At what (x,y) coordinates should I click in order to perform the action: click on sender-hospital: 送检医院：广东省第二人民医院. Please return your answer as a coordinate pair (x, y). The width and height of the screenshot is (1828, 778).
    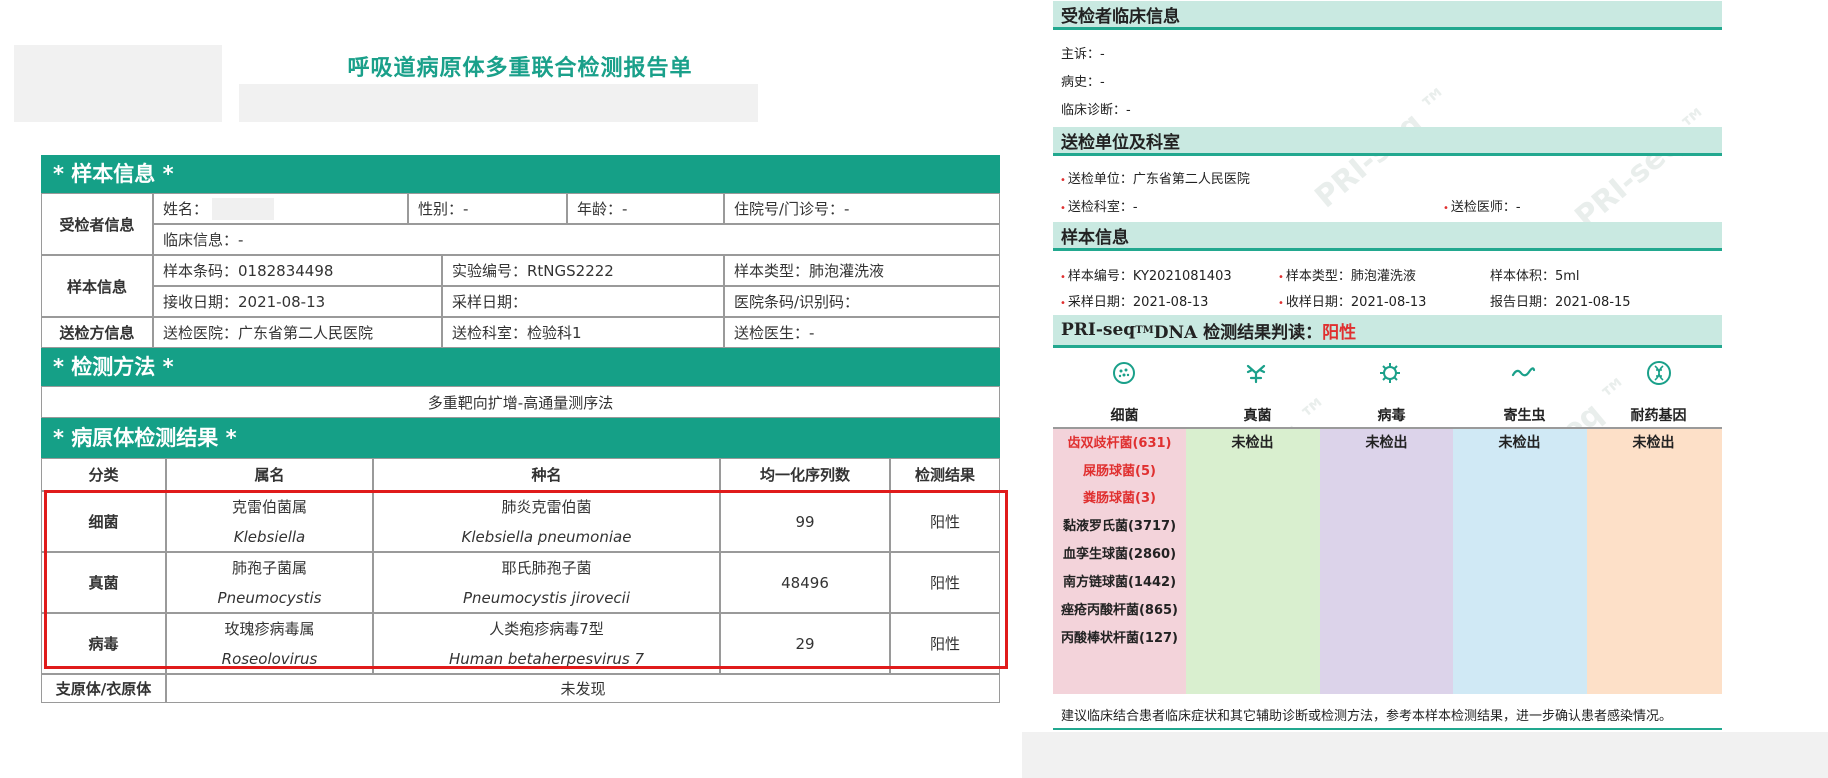
    Looking at the image, I should click on (297, 332).